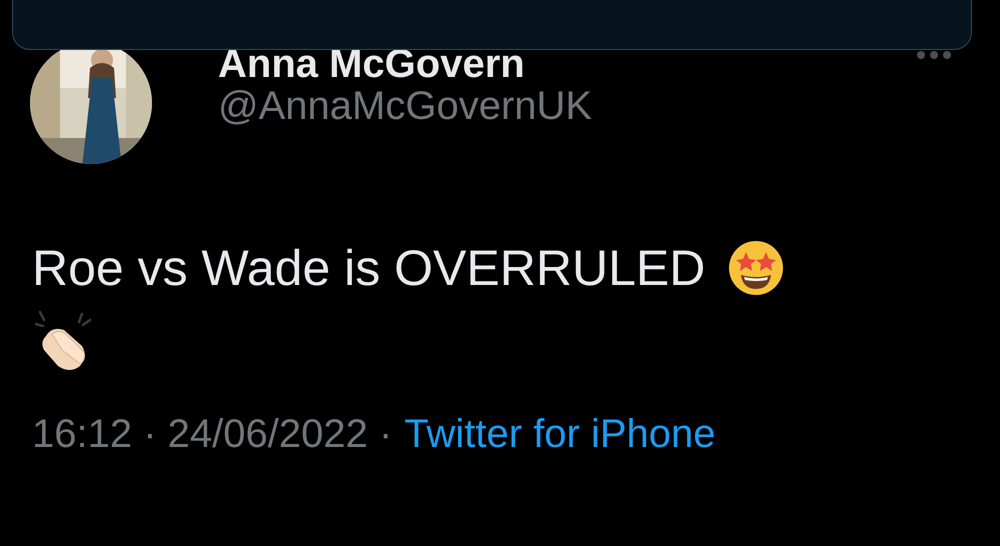 The width and height of the screenshot is (1000, 546). Describe the element at coordinates (756, 268) in the screenshot. I see `star-eyes-emoji-icon` at that location.